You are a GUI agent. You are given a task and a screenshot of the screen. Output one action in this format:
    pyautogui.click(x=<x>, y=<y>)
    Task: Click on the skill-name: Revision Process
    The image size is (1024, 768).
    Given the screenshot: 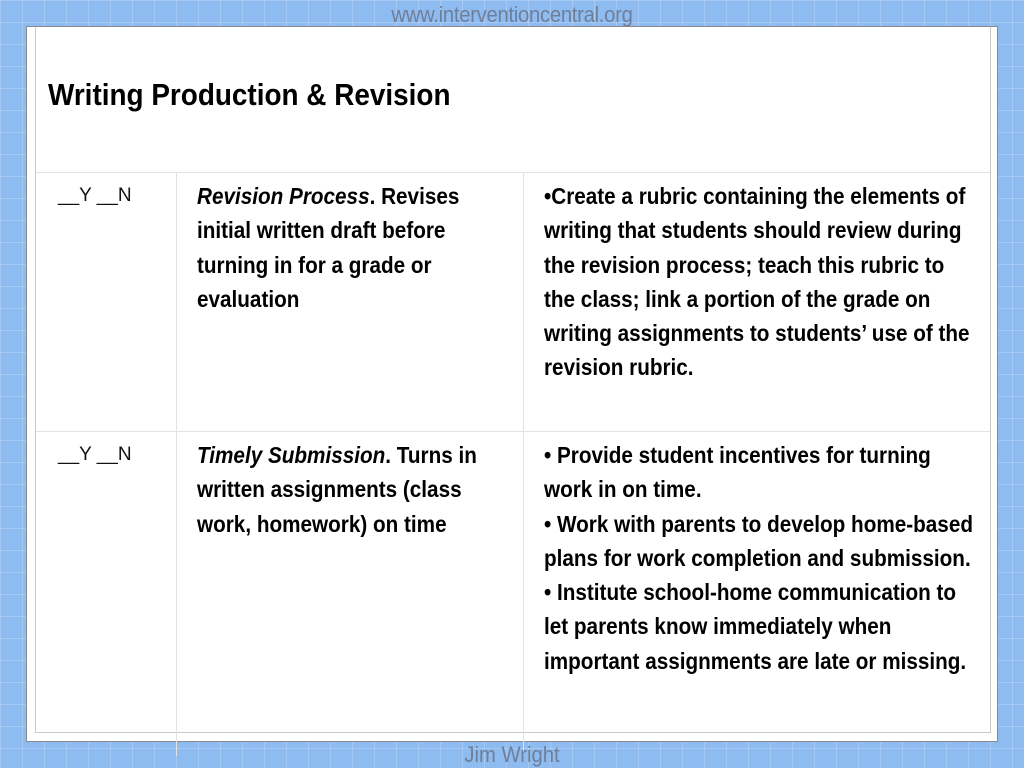 What is the action you would take?
    pyautogui.click(x=283, y=196)
    